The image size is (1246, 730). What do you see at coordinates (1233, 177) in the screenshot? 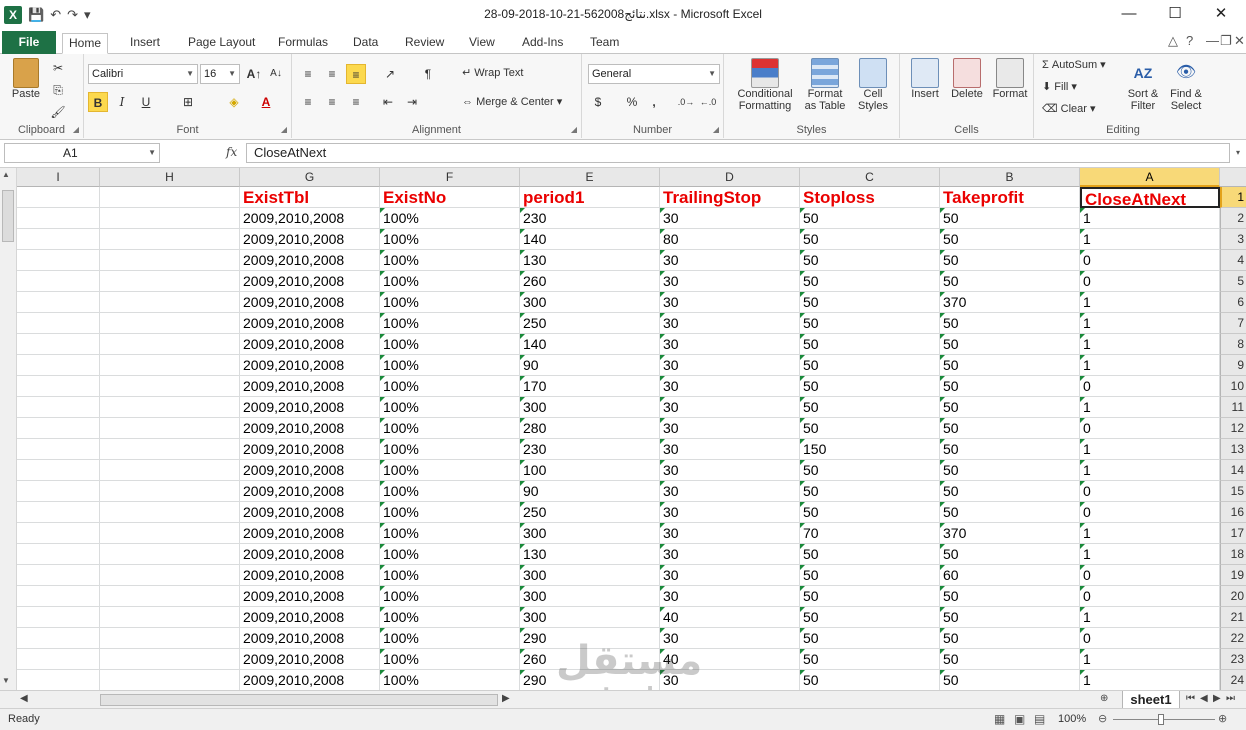
I see `select-all-corner` at bounding box center [1233, 177].